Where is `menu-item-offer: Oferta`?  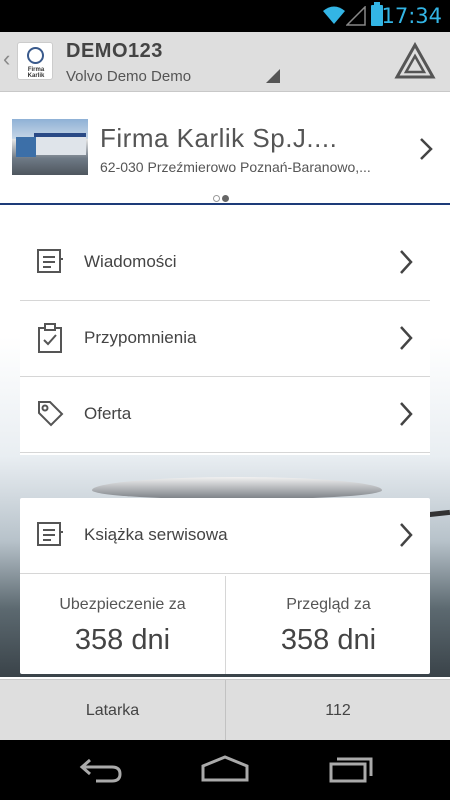
menu-item-offer: Oferta is located at coordinates (225, 415).